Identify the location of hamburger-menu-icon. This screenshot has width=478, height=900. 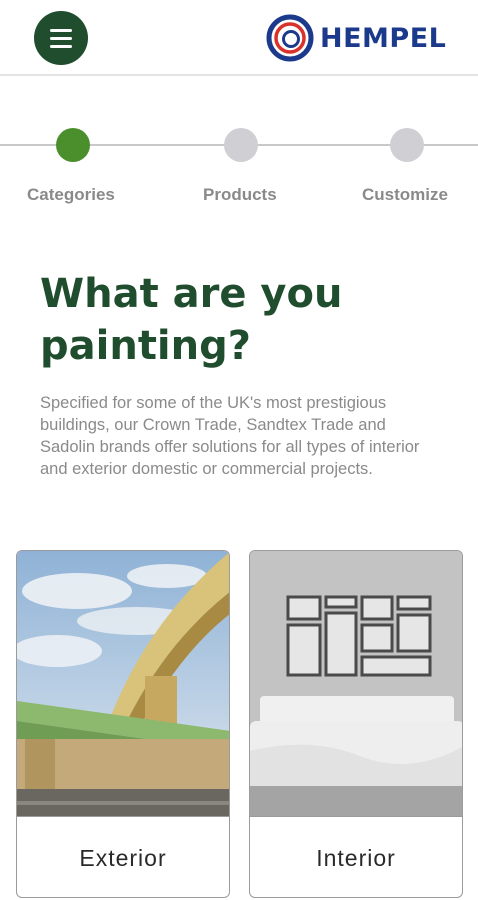
(61, 30).